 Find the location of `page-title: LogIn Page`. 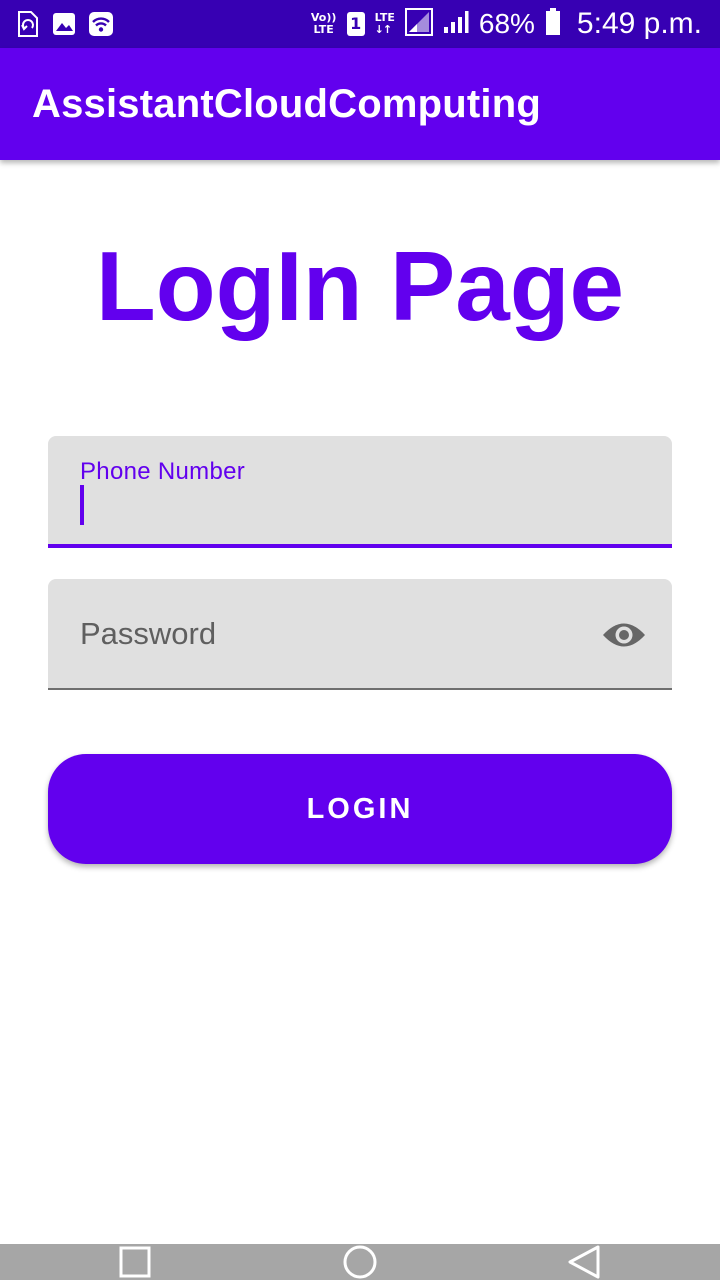

page-title: LogIn Page is located at coordinates (360, 286).